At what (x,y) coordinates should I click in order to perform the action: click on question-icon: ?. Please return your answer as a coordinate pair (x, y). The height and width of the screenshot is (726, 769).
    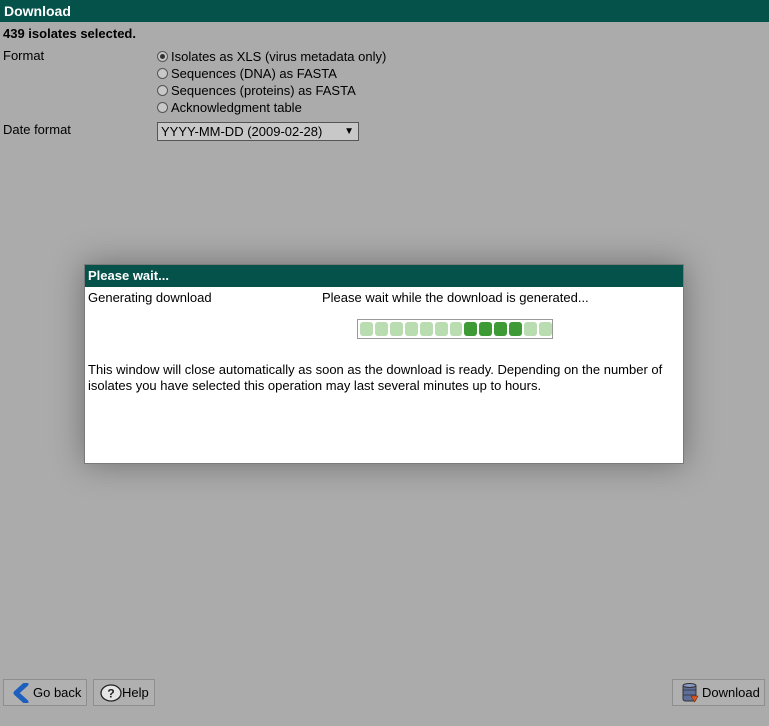
    Looking at the image, I should click on (111, 692).